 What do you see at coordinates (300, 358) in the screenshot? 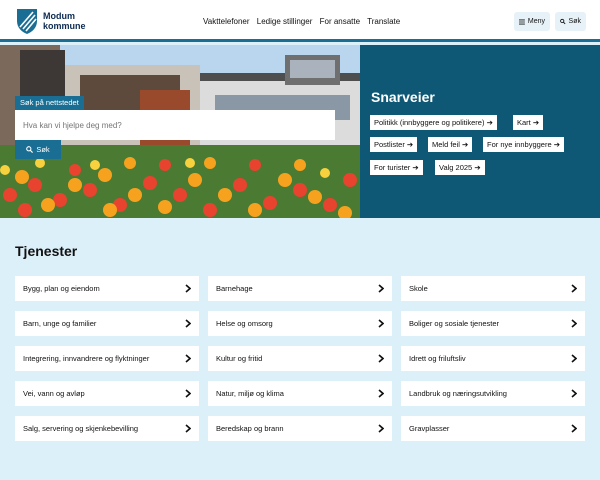
I see `service-card: Kultur og fritid` at bounding box center [300, 358].